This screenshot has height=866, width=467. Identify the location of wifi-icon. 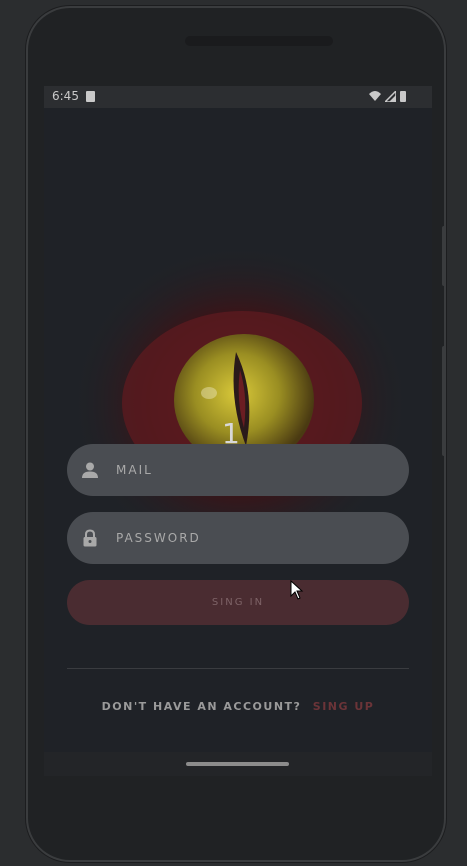
(375, 96).